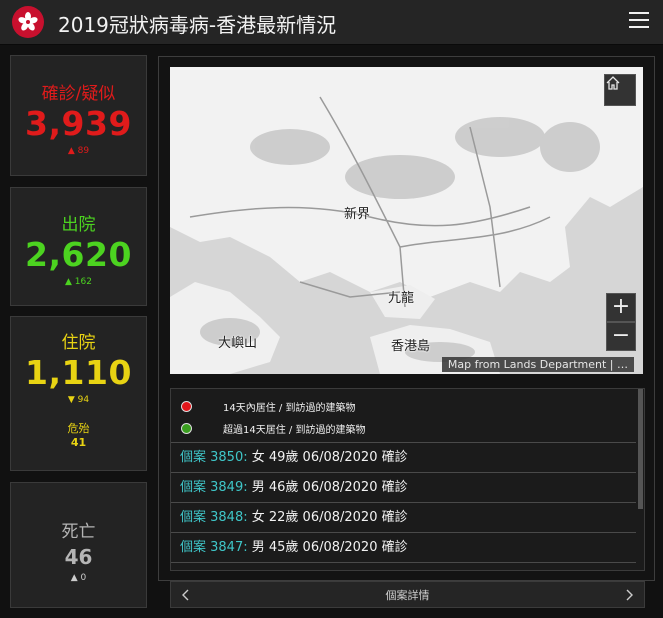  I want to click on chevron-right-icon, so click(629, 595).